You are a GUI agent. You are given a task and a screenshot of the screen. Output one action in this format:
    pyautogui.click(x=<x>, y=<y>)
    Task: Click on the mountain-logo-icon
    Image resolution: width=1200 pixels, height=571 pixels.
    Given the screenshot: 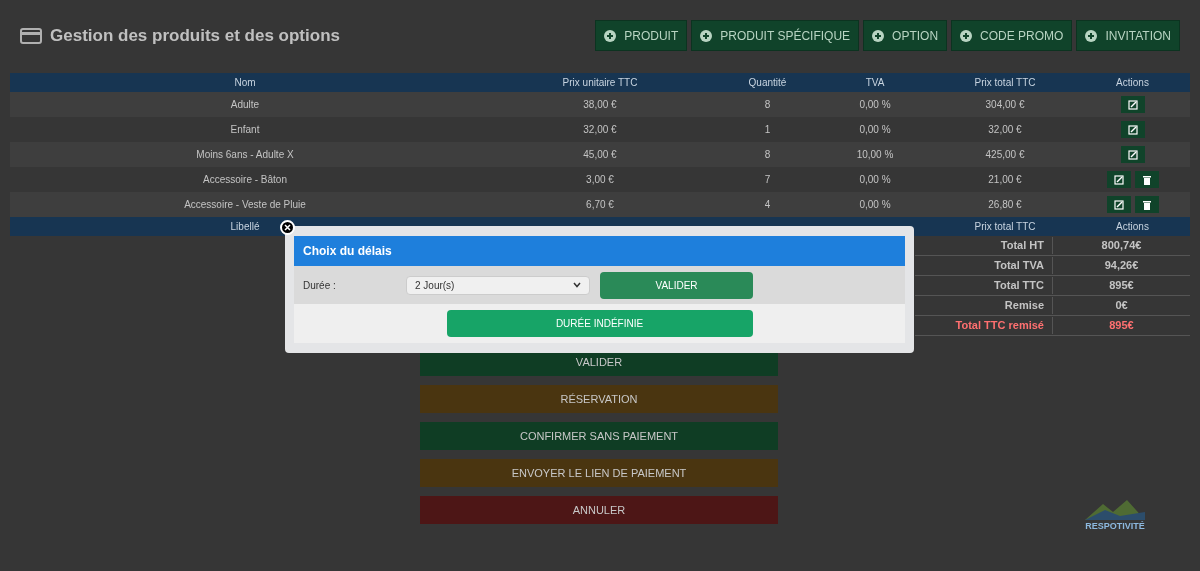 What is the action you would take?
    pyautogui.click(x=1115, y=510)
    